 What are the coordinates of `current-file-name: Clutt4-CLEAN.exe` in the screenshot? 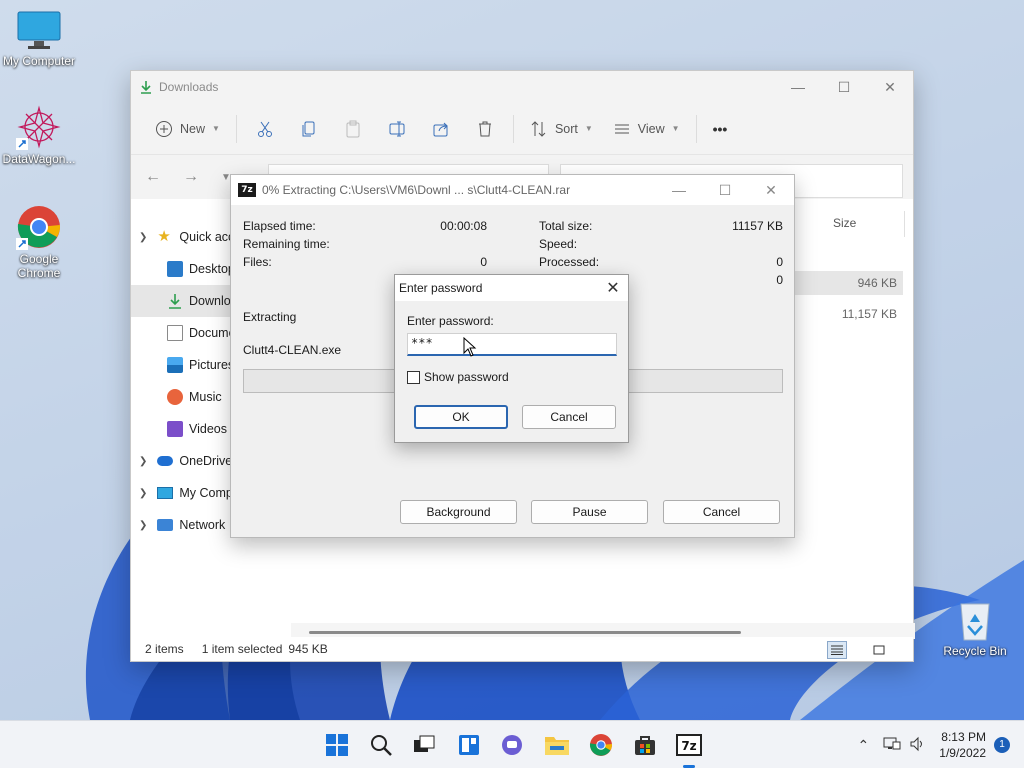 It's located at (292, 350).